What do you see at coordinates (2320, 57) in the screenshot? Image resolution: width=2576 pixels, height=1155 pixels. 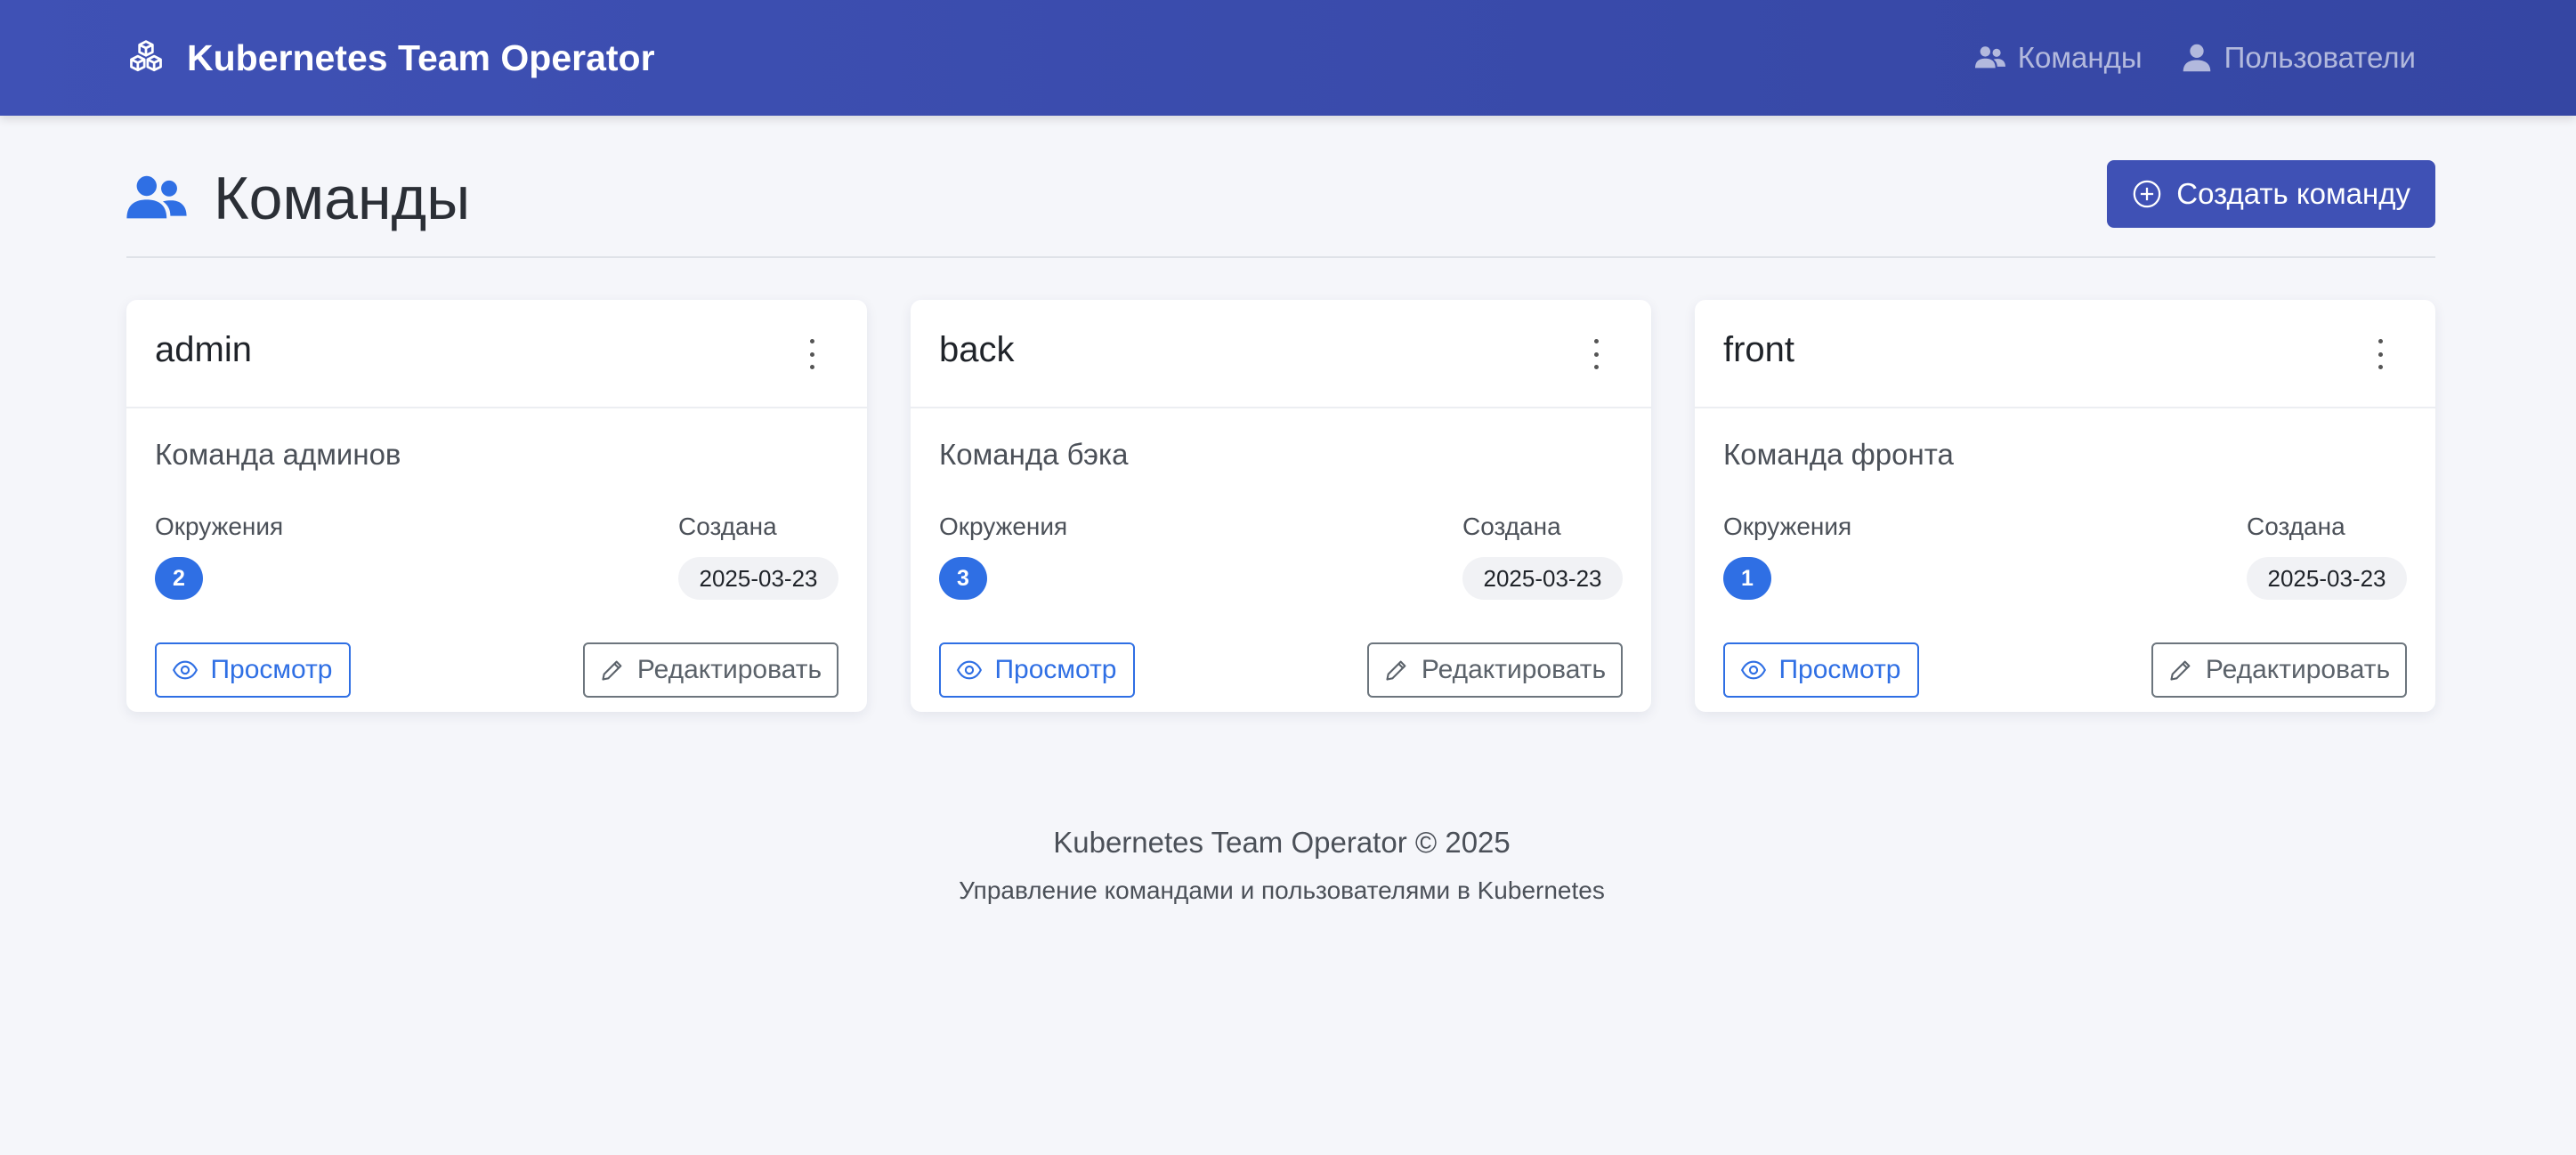 I see `nav-link-label: Пользователи` at bounding box center [2320, 57].